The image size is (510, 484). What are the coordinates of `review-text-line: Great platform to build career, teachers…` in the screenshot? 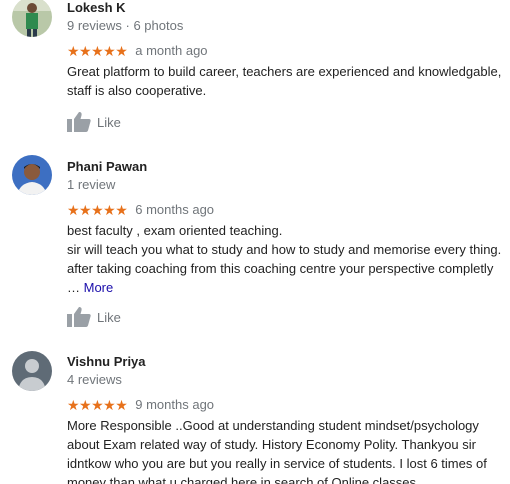 It's located at (284, 71).